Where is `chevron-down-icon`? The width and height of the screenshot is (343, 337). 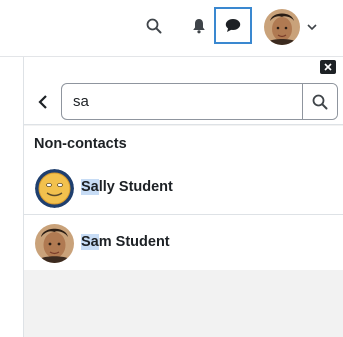 chevron-down-icon is located at coordinates (312, 27).